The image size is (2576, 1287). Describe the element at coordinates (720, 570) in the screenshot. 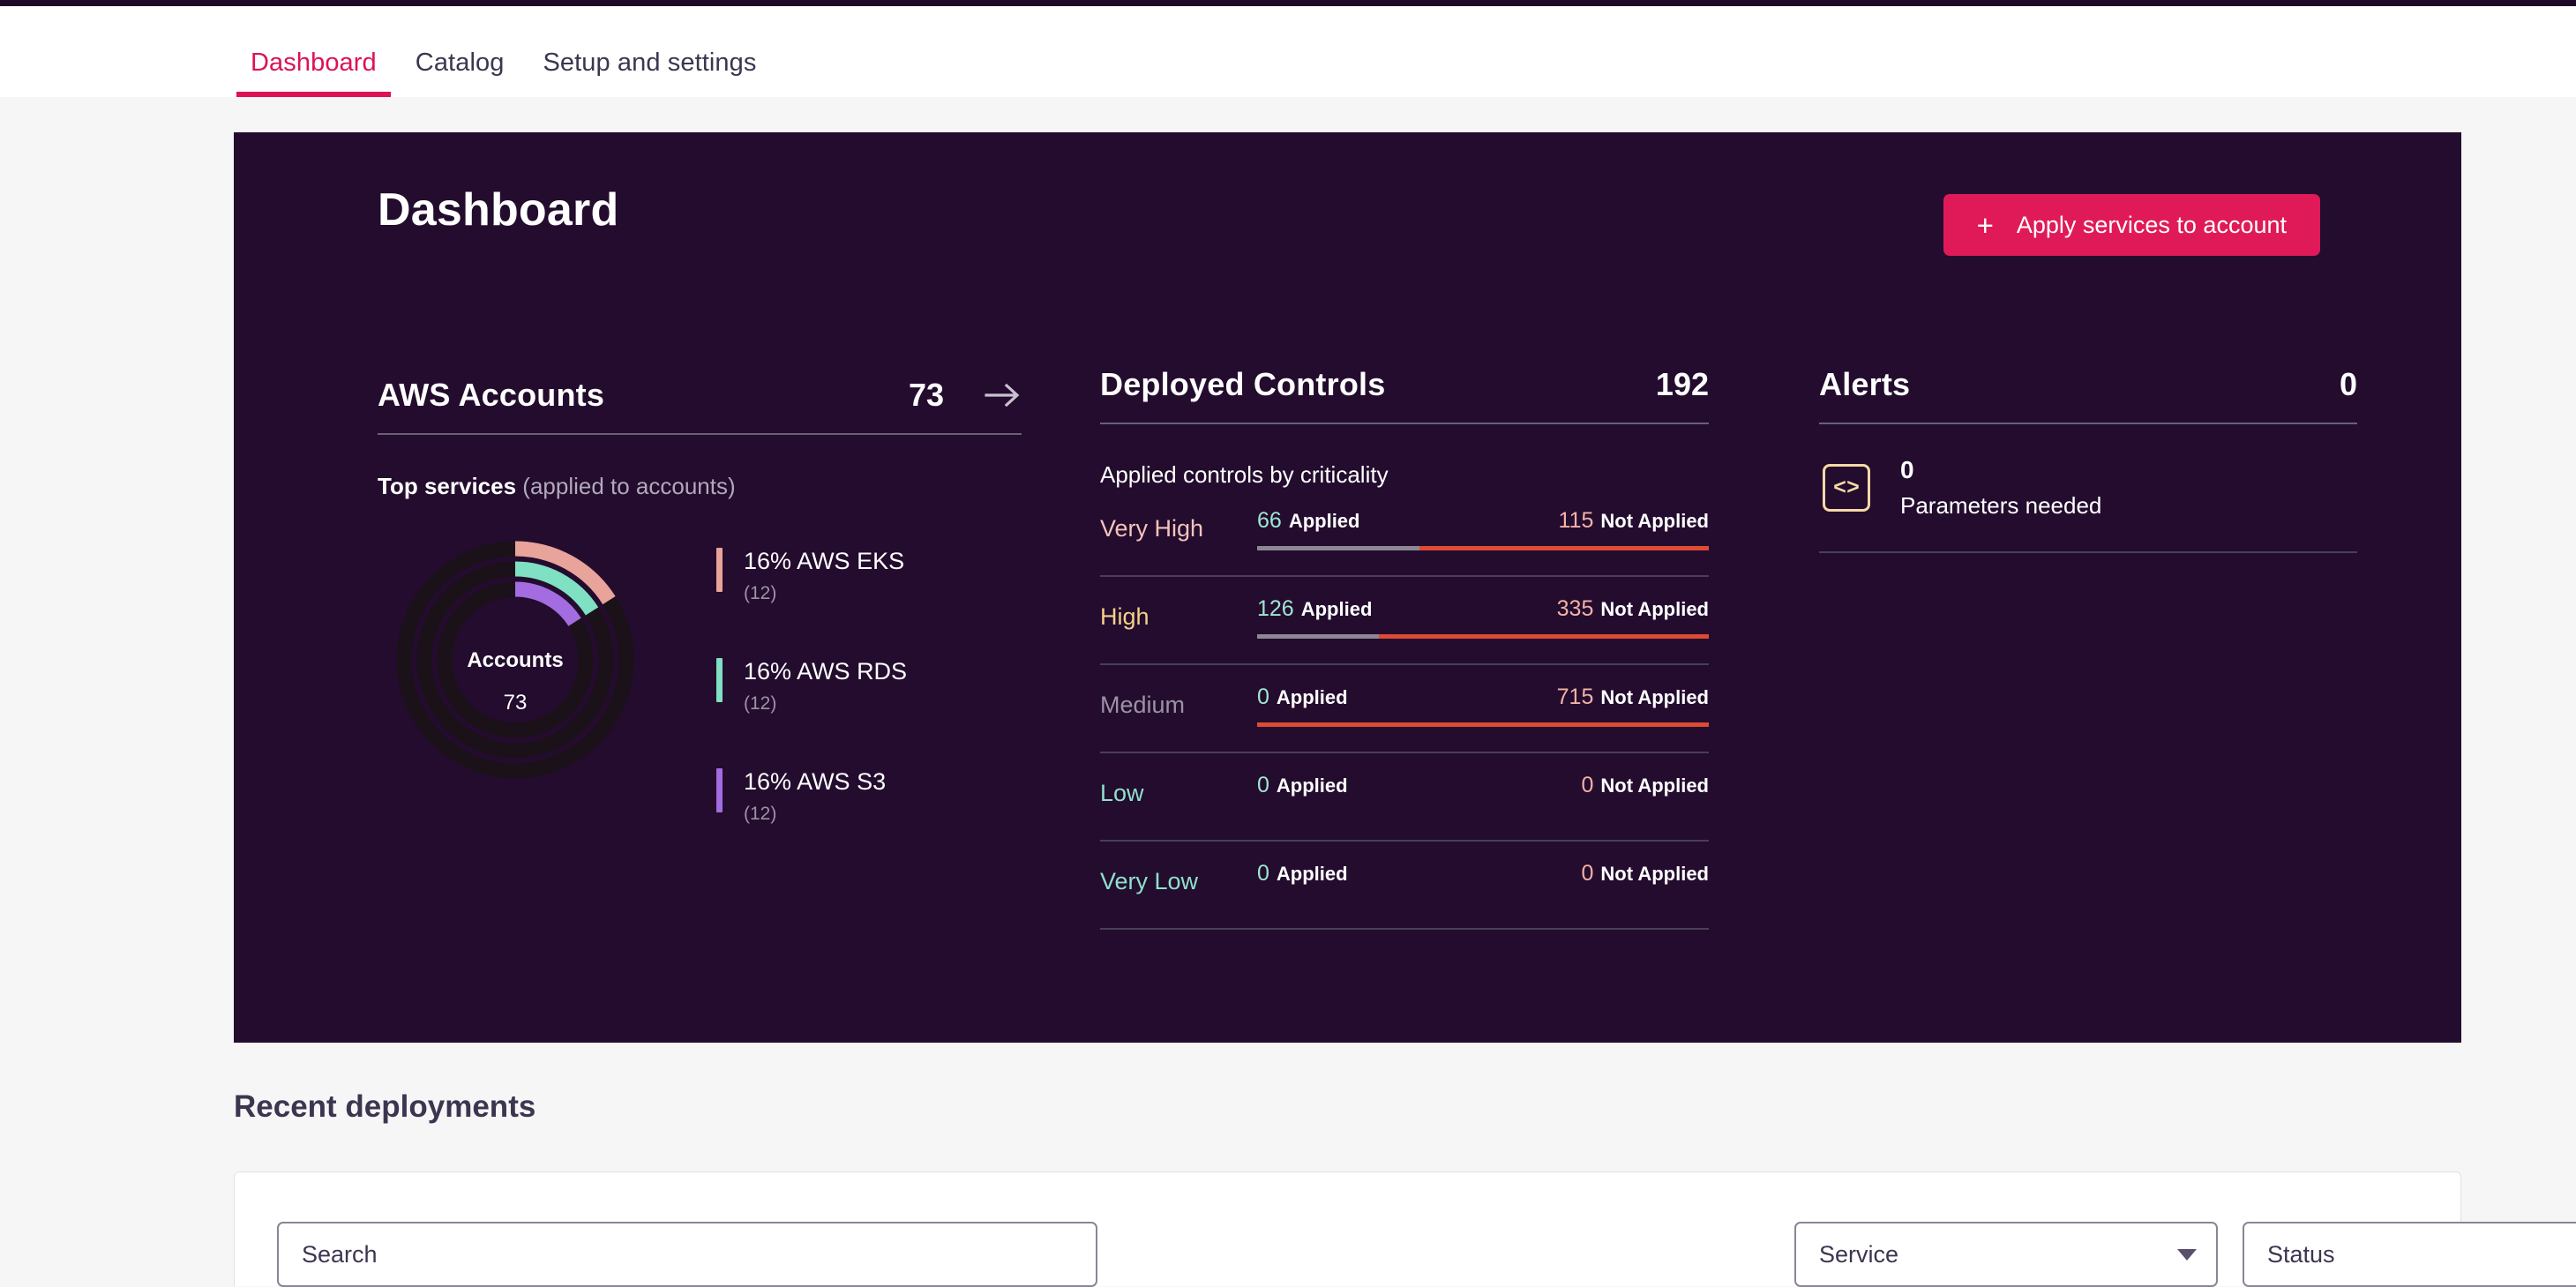

I see `legend-swatch-aws-eks` at that location.